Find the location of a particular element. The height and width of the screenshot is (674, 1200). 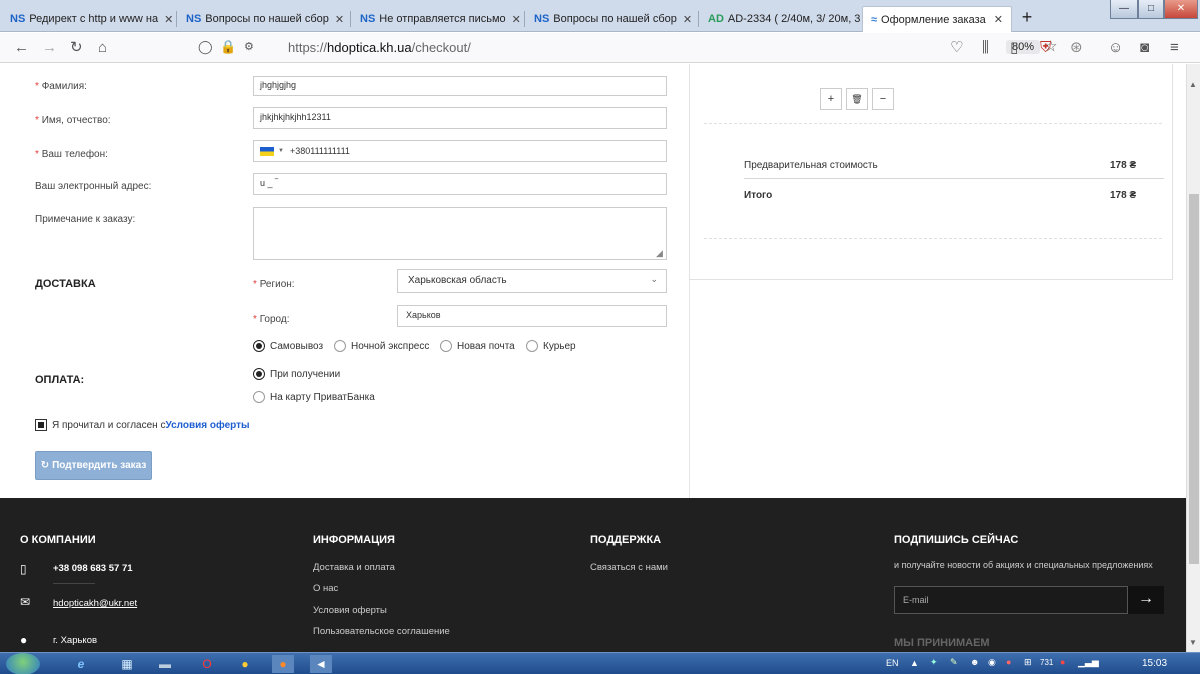

reload-icon: ↻ is located at coordinates (76, 48).